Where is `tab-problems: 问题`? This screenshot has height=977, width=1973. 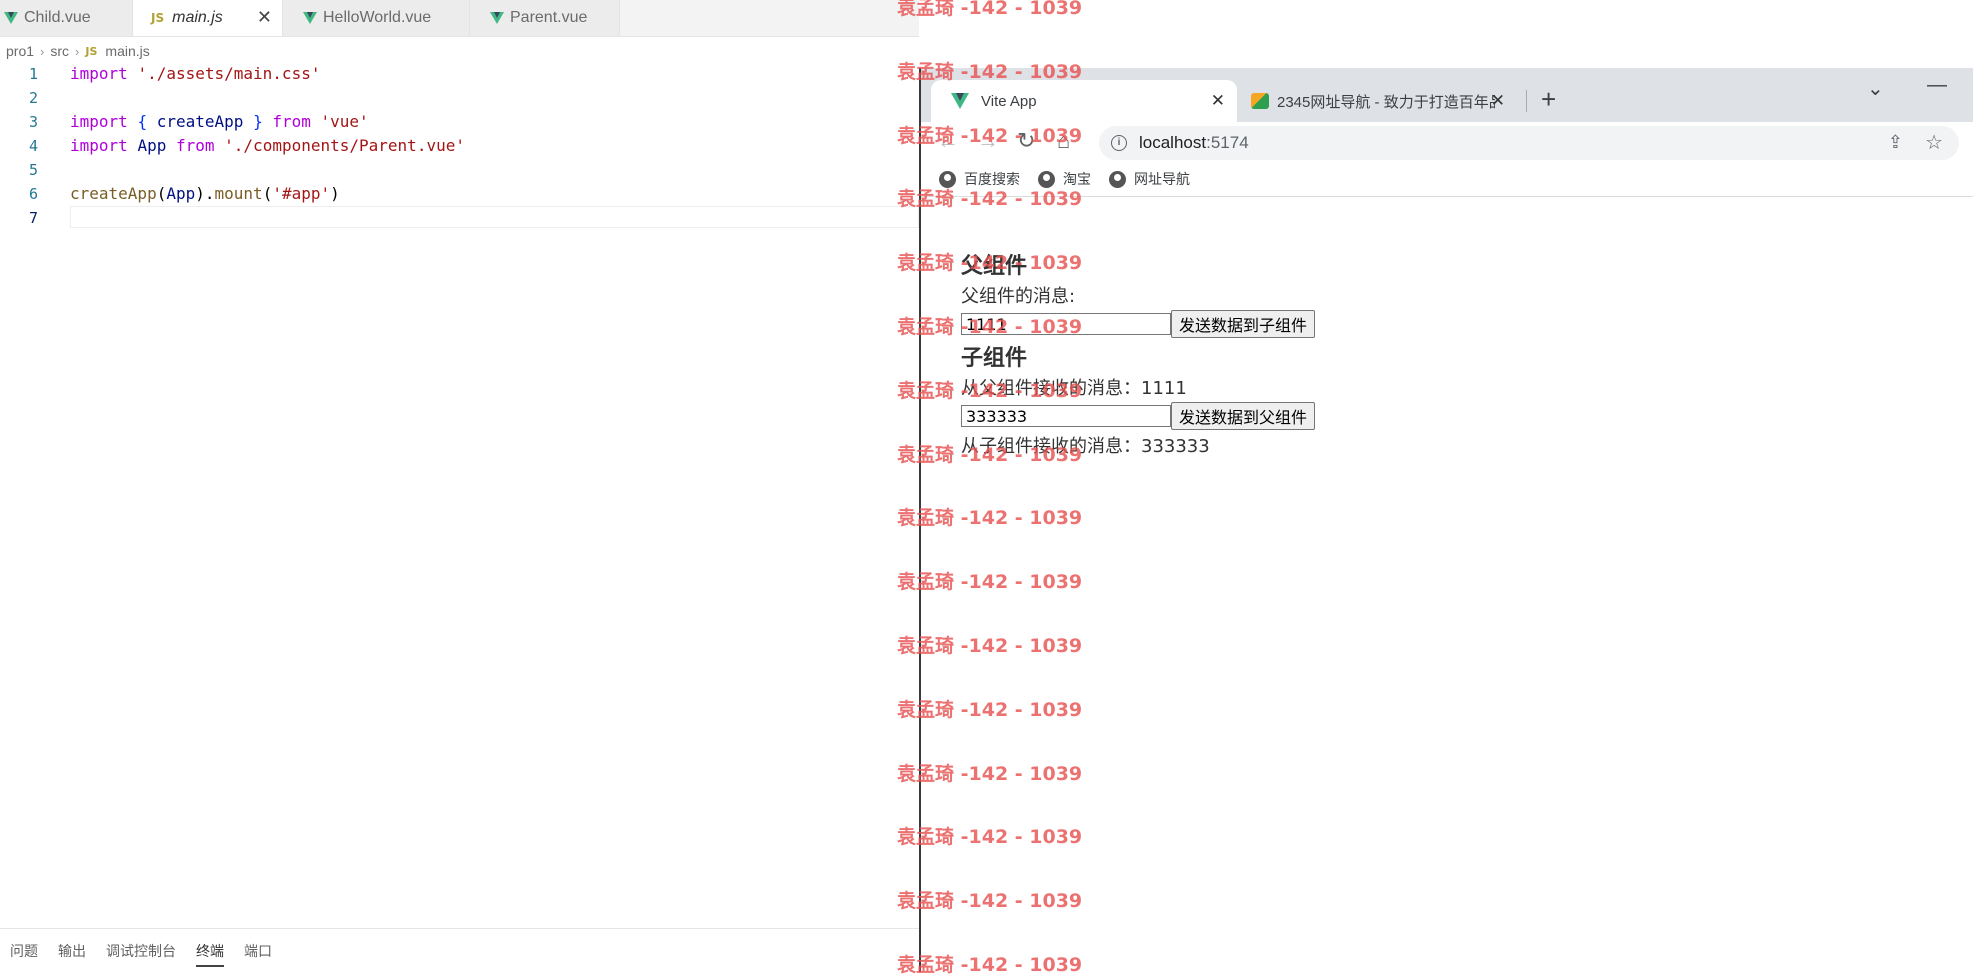
tab-problems: 问题 is located at coordinates (24, 951).